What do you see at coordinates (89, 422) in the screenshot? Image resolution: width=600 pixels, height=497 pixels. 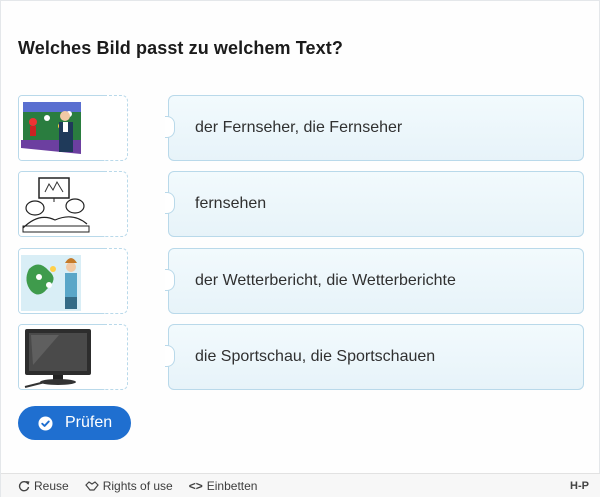 I see `check-button-label: Prüfen` at bounding box center [89, 422].